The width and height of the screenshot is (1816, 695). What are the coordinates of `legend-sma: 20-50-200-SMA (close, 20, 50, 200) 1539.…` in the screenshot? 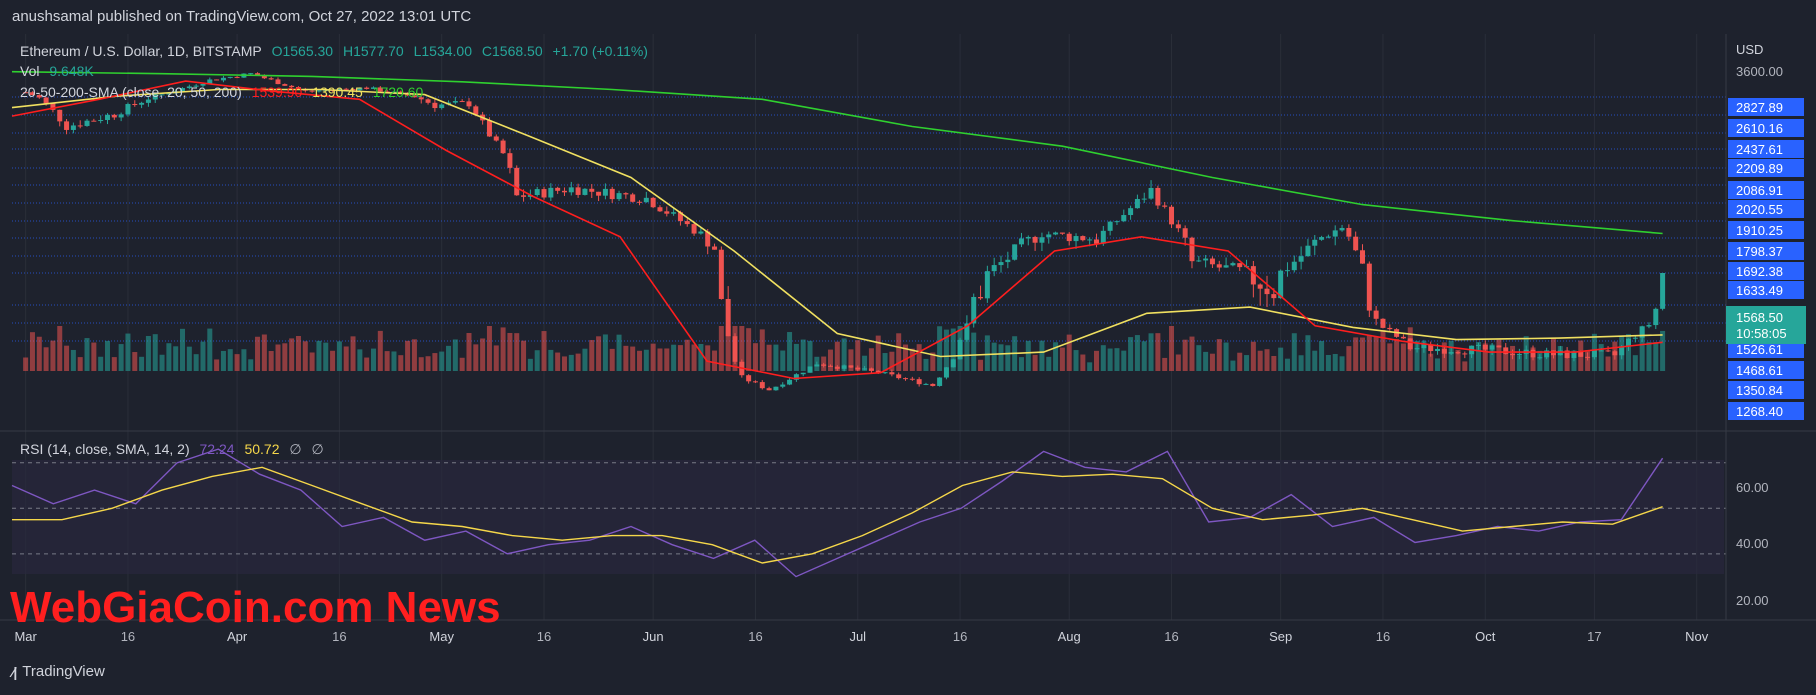 It's located at (224, 92).